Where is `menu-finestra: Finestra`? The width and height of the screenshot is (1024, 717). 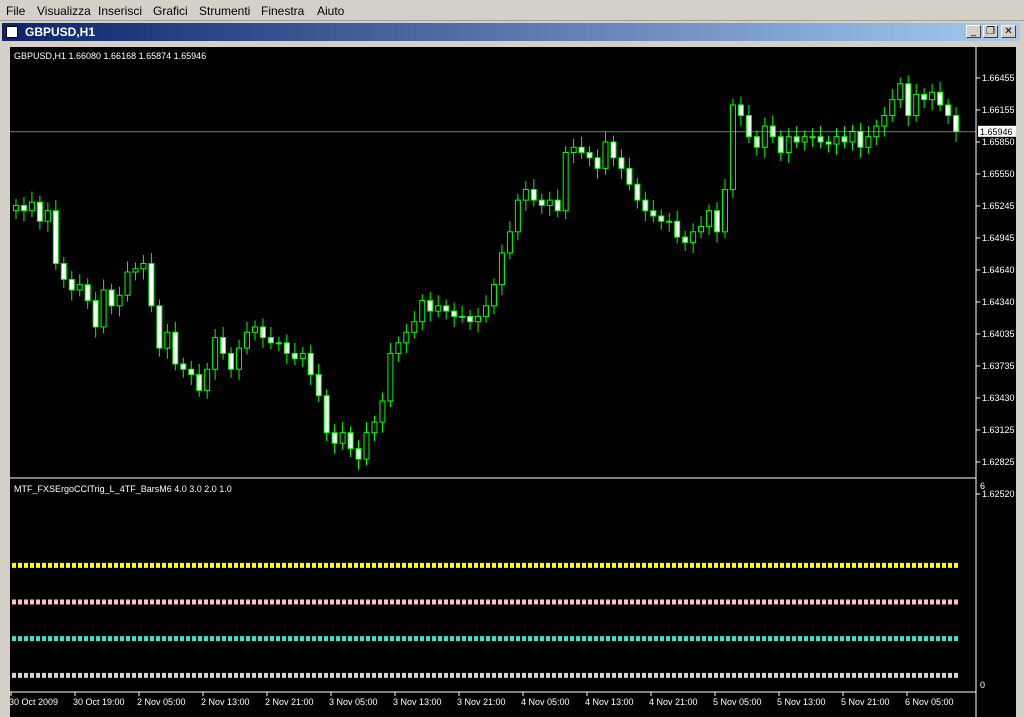
menu-finestra: Finestra is located at coordinates (282, 11).